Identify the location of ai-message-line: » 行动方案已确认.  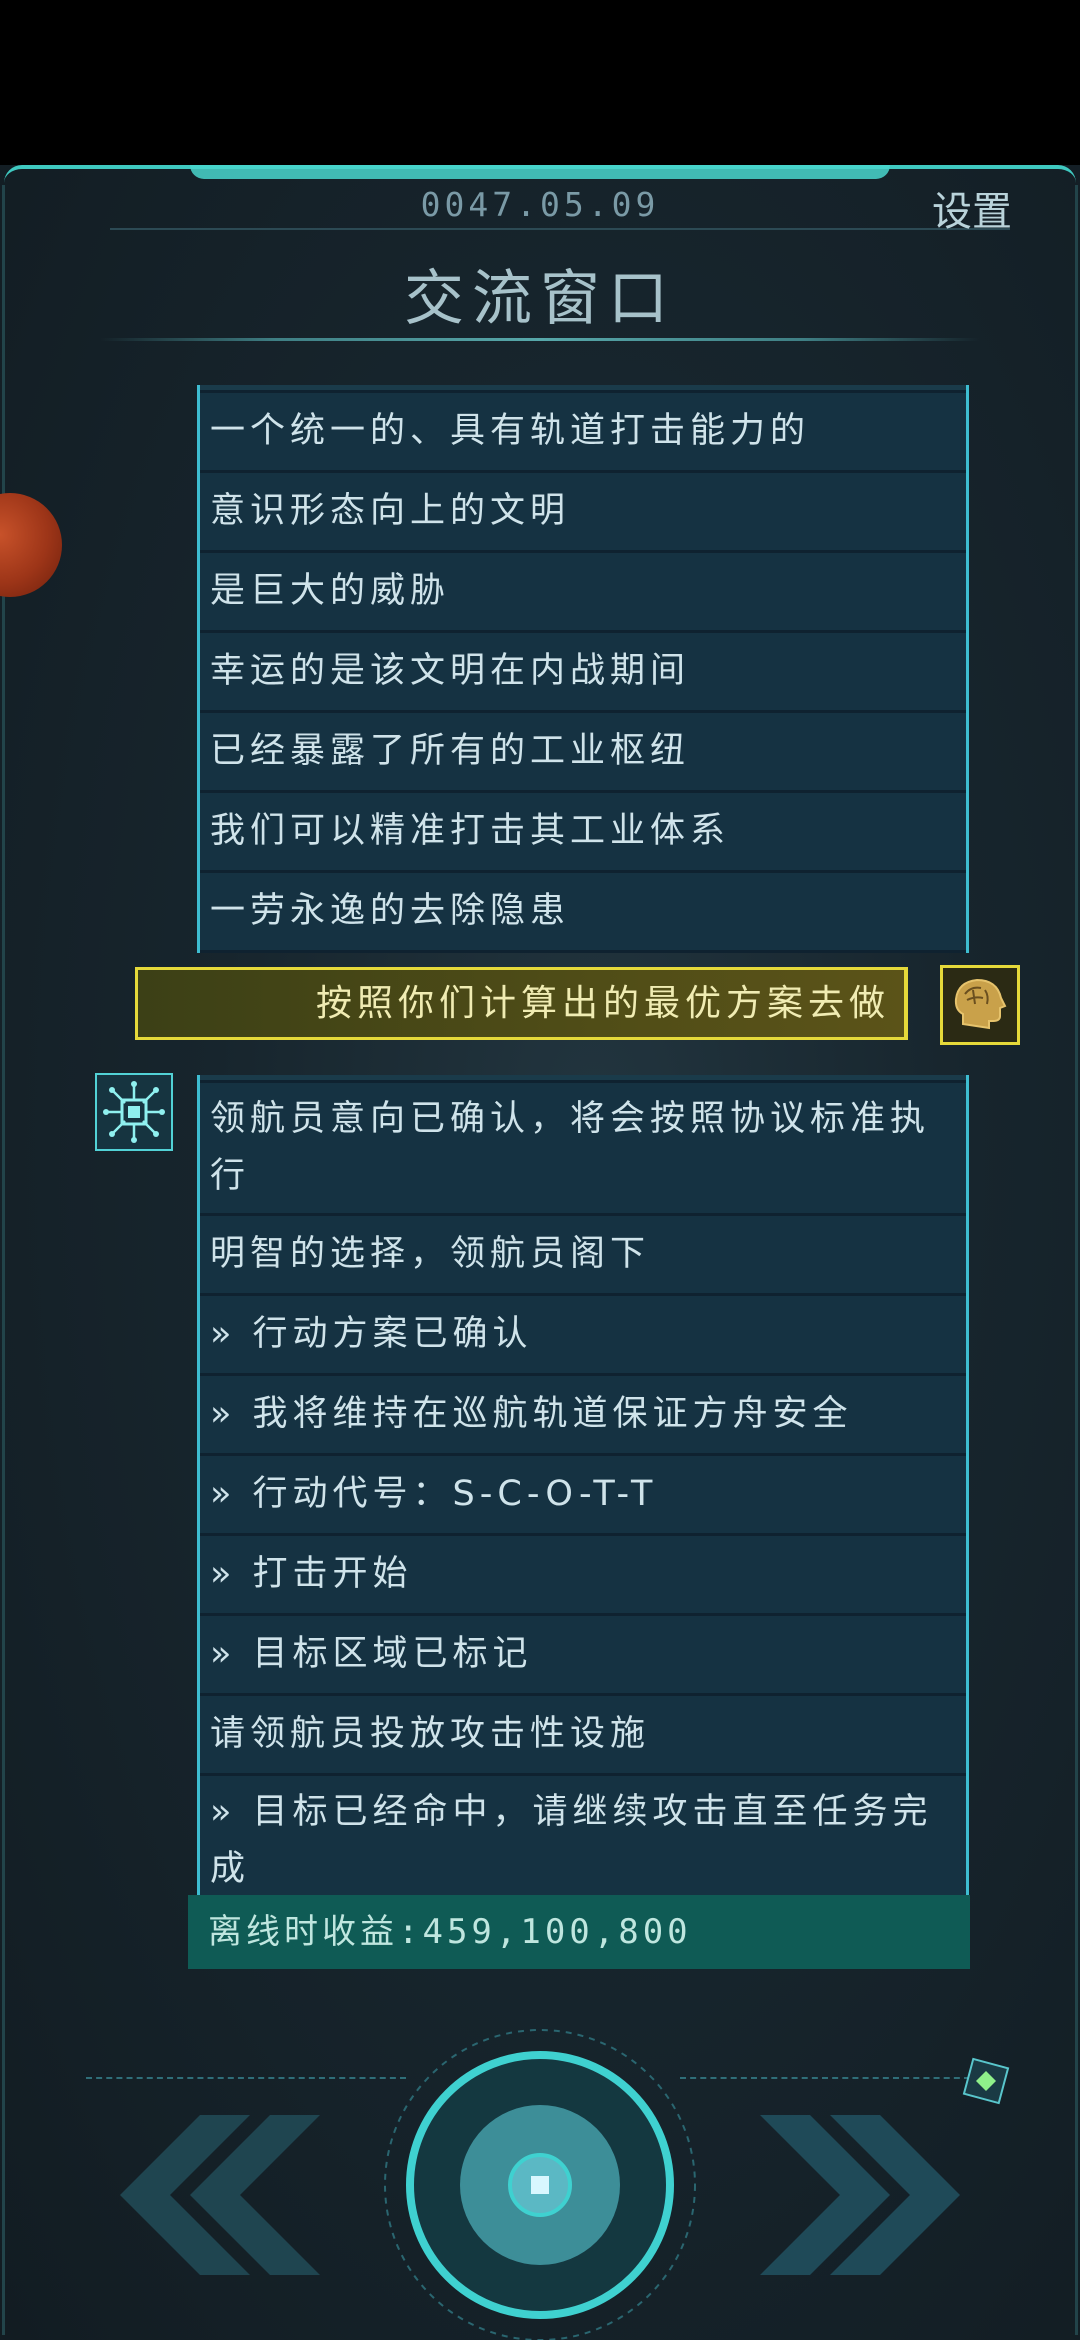
(583, 1336).